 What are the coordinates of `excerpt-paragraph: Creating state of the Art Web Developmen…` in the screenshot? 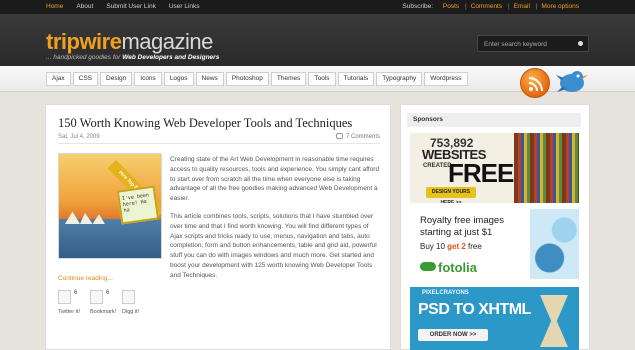 It's located at (275, 179).